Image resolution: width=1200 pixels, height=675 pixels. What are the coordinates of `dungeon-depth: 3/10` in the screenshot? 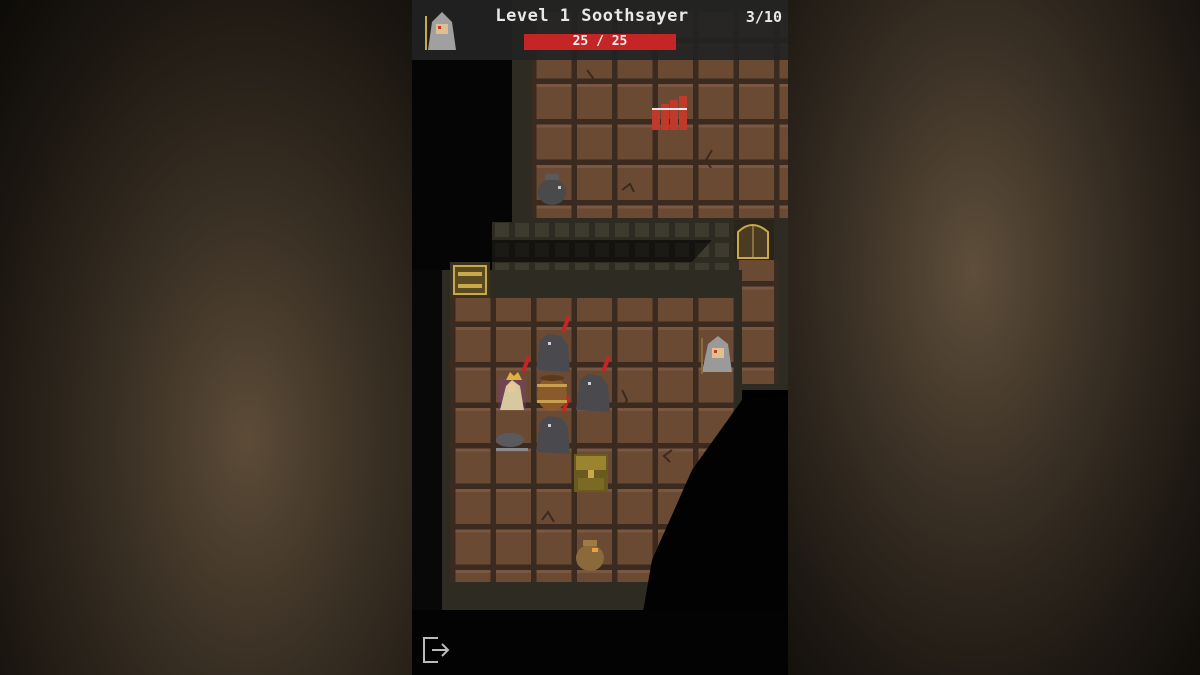 It's located at (763, 17).